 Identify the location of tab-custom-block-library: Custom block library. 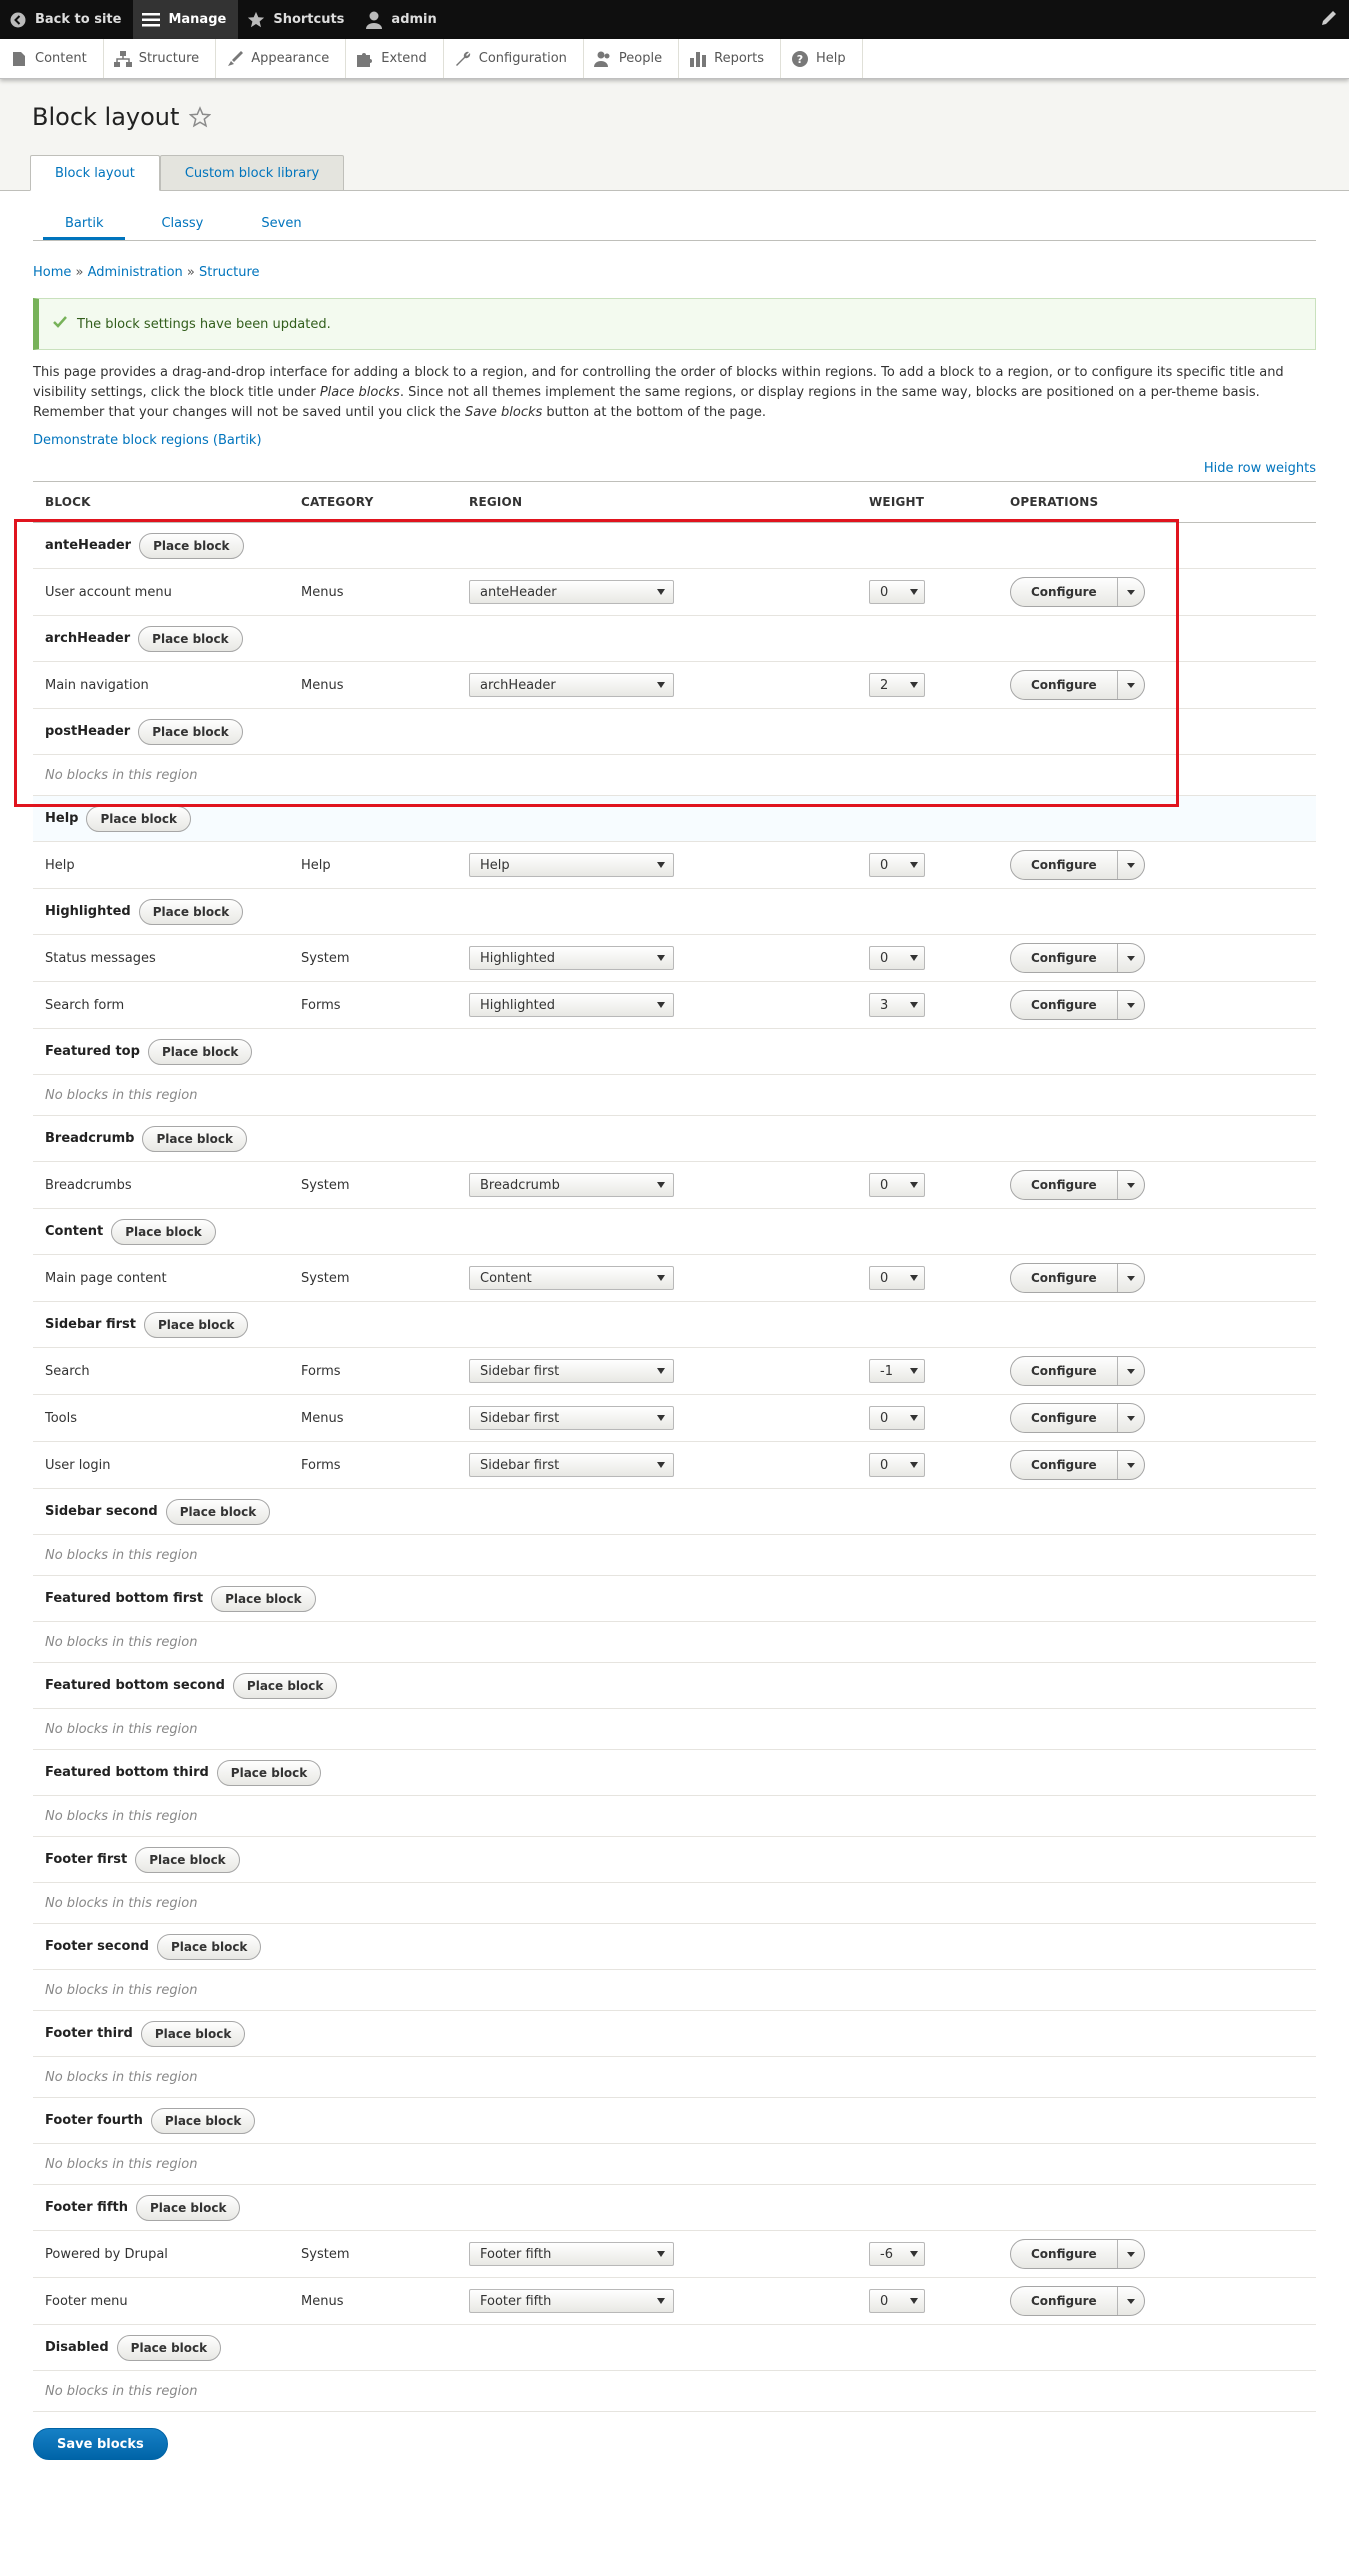
(252, 173).